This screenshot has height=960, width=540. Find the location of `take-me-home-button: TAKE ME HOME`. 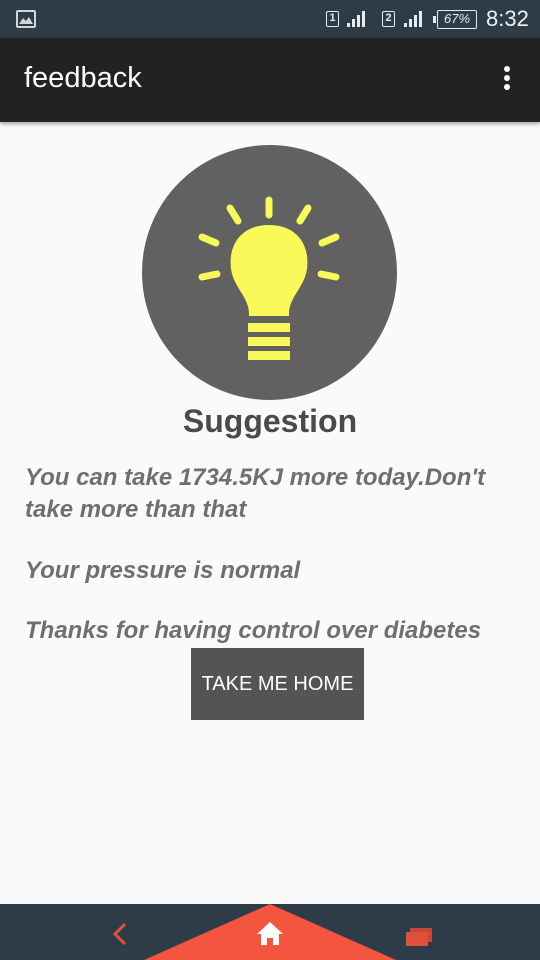

take-me-home-button: TAKE ME HOME is located at coordinates (277, 684).